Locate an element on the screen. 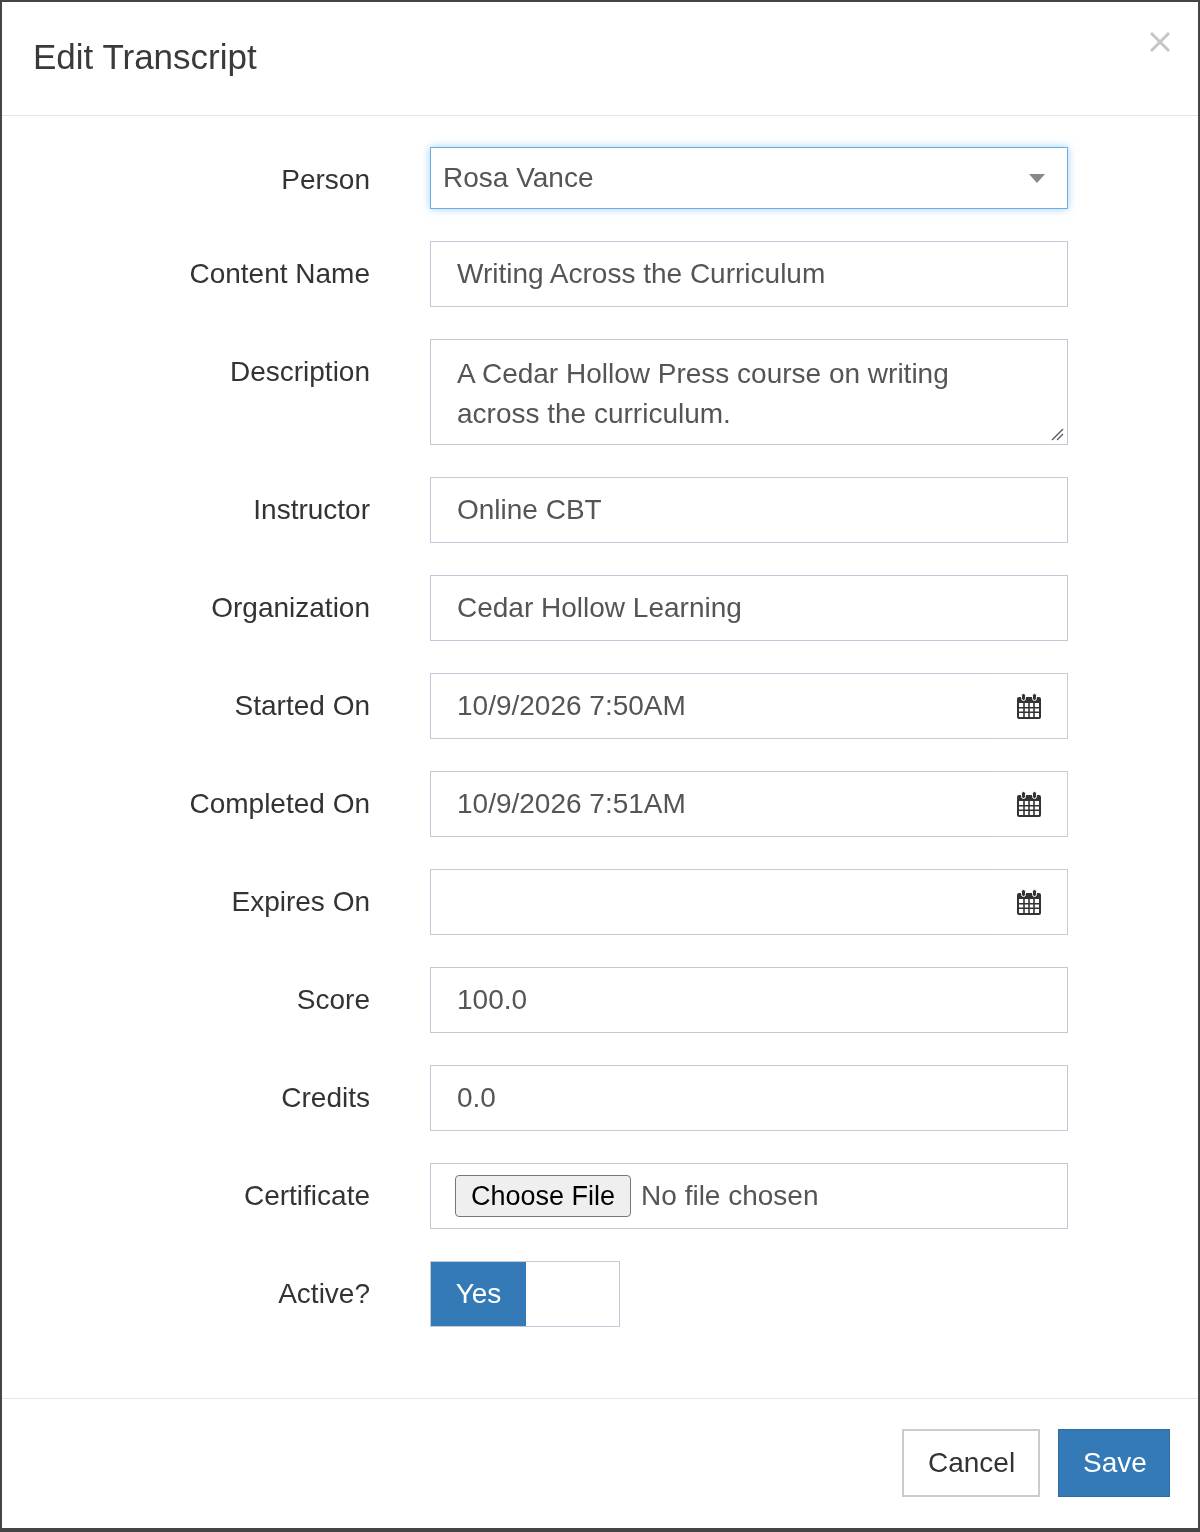  textarea-field: A Cedar Hollow Press course on writing across the curriculum. is located at coordinates (749, 392).